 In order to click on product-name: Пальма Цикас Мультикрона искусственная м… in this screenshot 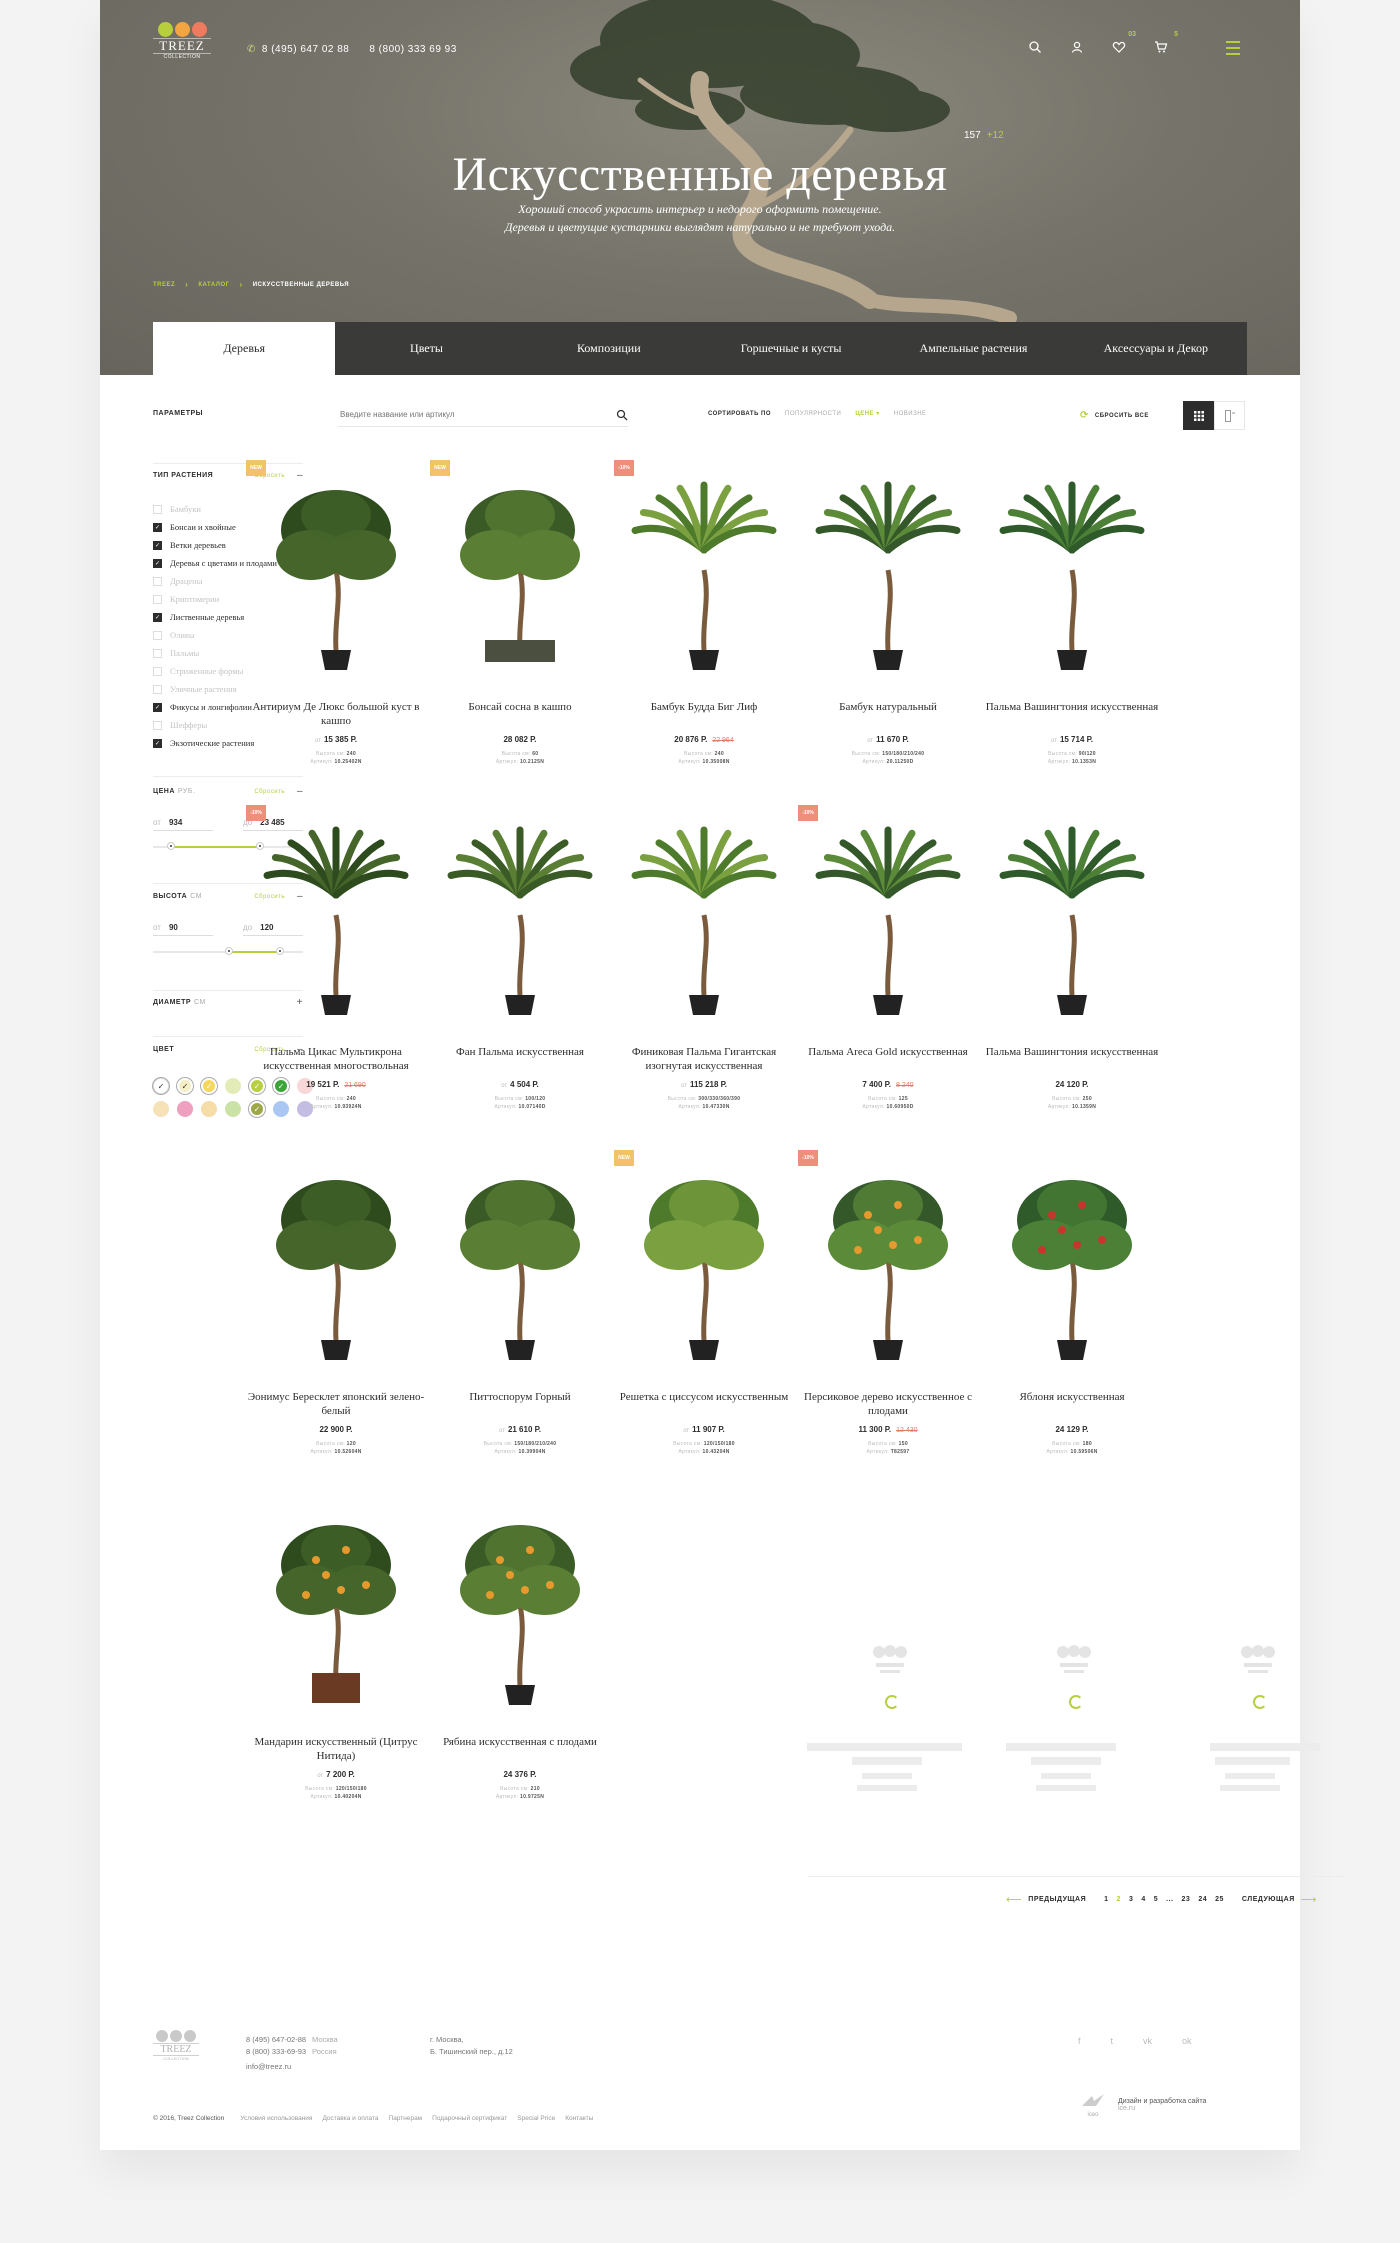, I will do `click(336, 1059)`.